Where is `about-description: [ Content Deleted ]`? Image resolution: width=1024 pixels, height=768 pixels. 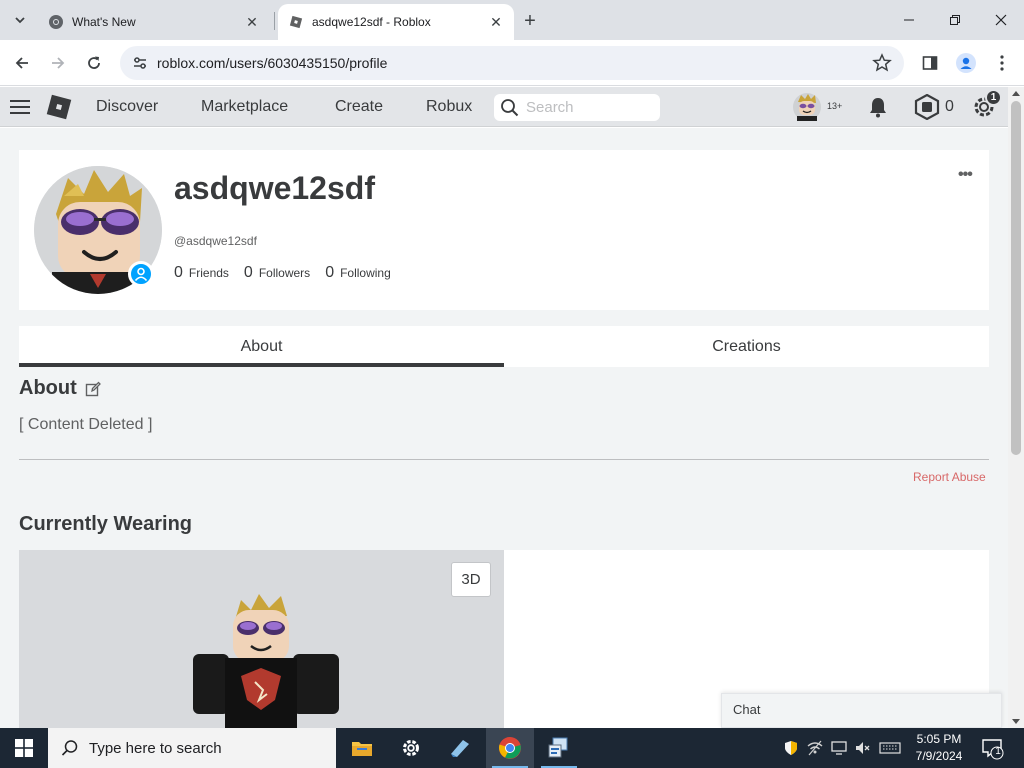
about-description: [ Content Deleted ] is located at coordinates (86, 424).